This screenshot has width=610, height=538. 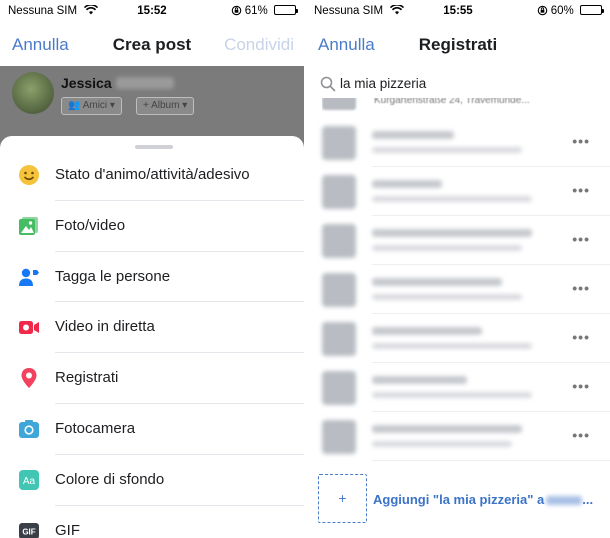 What do you see at coordinates (105, 327) in the screenshot?
I see `option-label: Video in diretta` at bounding box center [105, 327].